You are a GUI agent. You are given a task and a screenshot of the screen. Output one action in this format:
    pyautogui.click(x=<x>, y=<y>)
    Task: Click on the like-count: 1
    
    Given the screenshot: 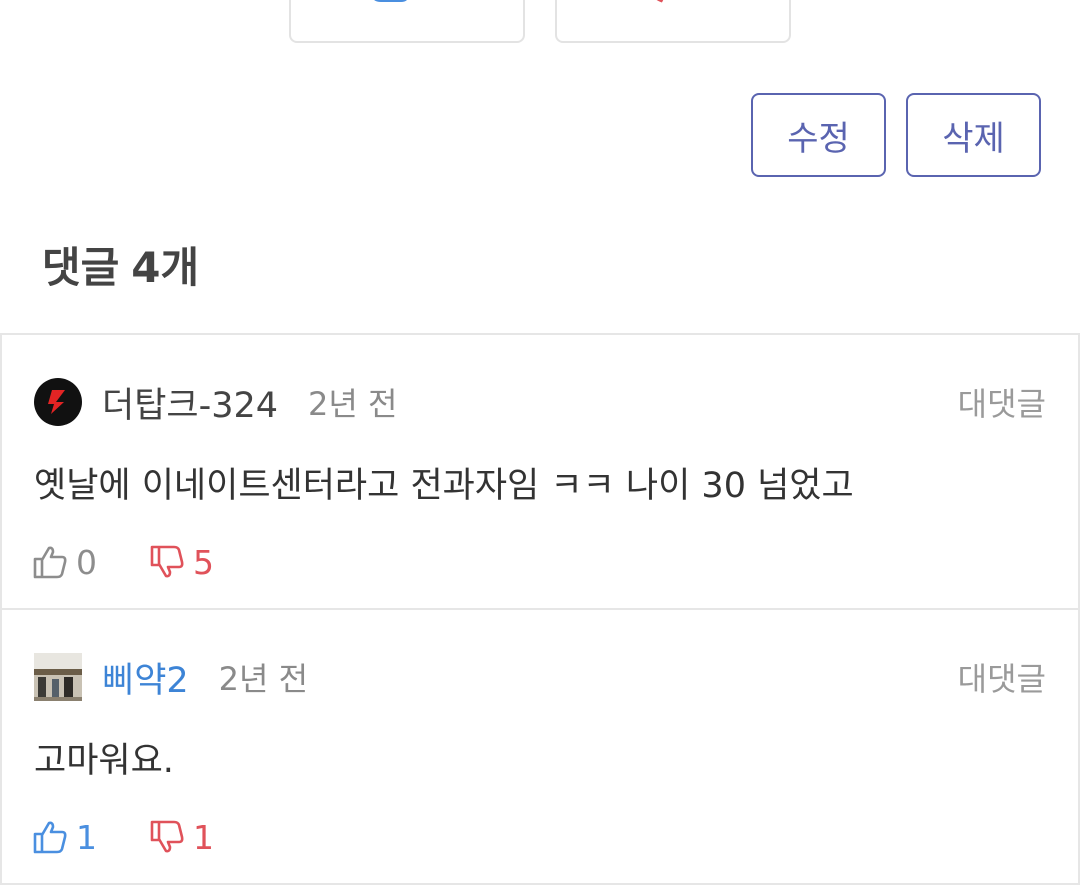 What is the action you would take?
    pyautogui.click(x=86, y=837)
    